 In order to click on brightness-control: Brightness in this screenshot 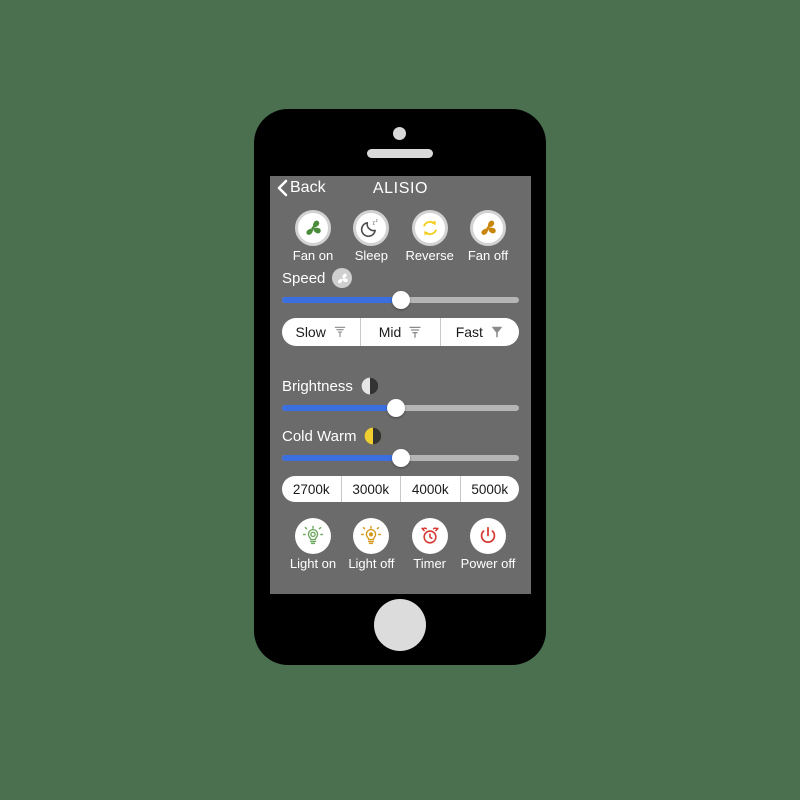, I will do `click(400, 396)`.